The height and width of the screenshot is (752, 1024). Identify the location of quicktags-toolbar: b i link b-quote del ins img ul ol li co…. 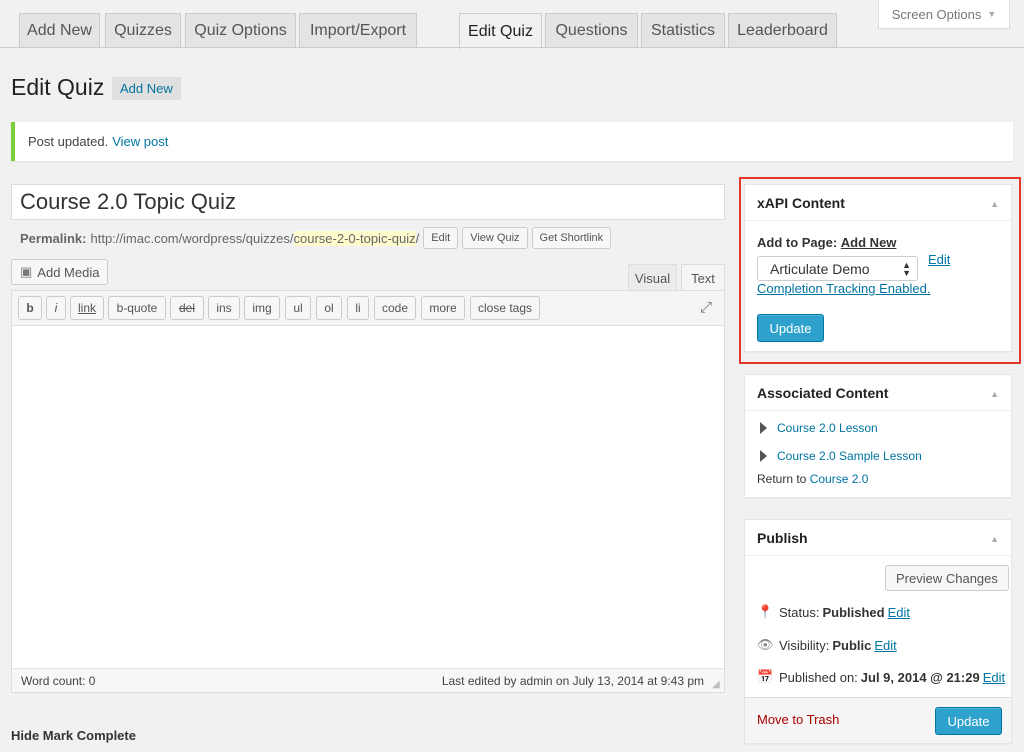
(368, 308).